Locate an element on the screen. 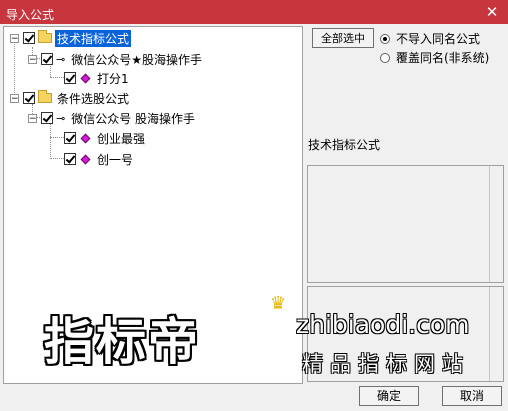  watermark-url: zhibiaodi.com is located at coordinates (383, 324).